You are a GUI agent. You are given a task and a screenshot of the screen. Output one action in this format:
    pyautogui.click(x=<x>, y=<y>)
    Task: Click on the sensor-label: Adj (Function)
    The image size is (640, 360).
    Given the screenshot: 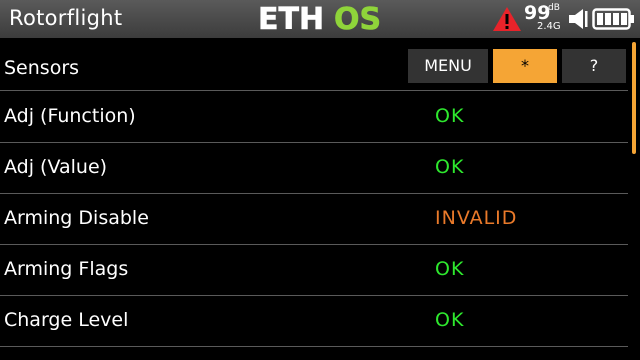 What is the action you would take?
    pyautogui.click(x=70, y=116)
    